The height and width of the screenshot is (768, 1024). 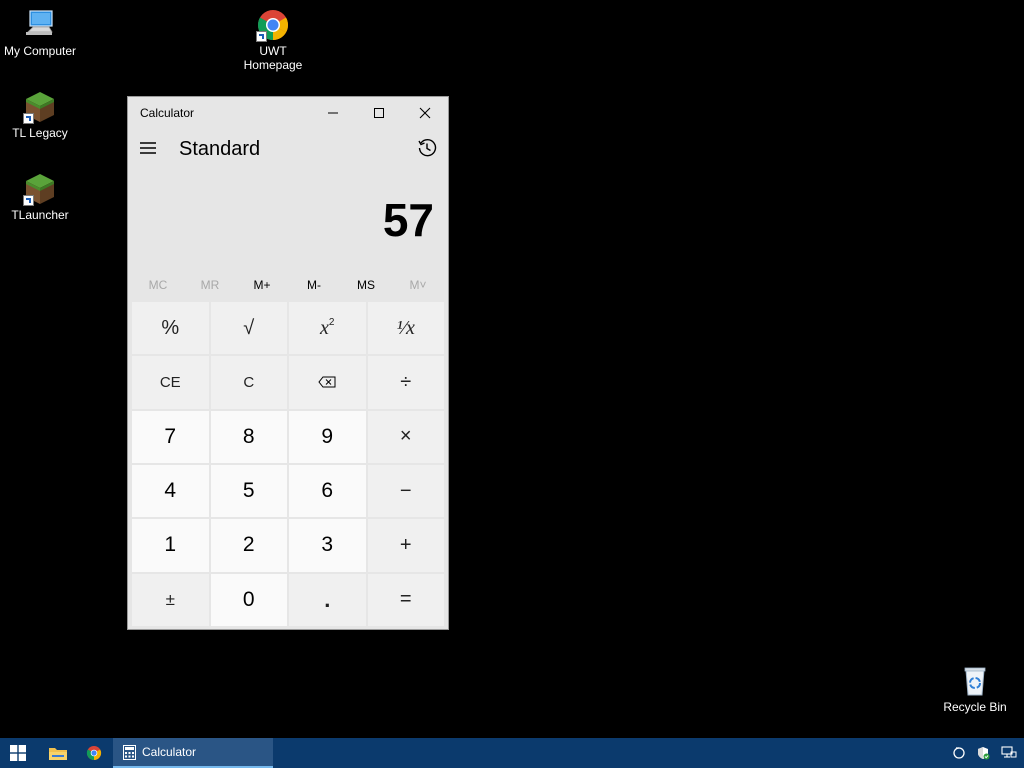 What do you see at coordinates (405, 436) in the screenshot?
I see `multiply-button: ×` at bounding box center [405, 436].